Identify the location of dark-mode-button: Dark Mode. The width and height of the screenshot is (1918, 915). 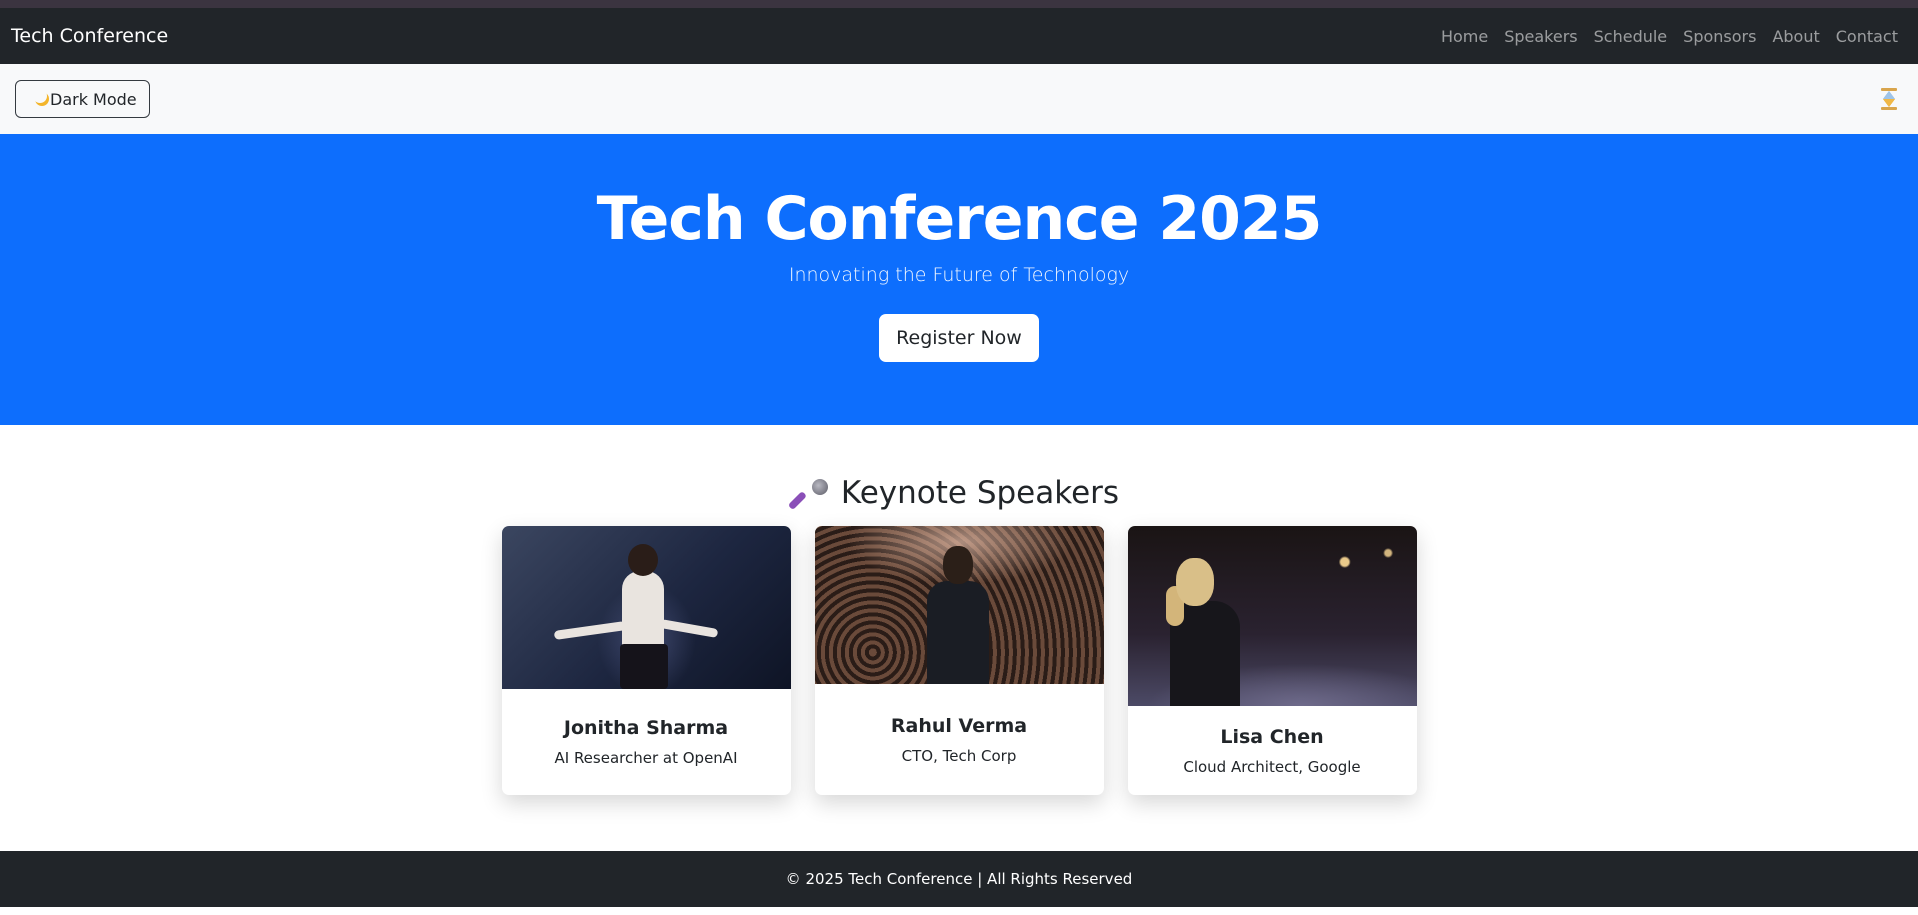
(82, 99).